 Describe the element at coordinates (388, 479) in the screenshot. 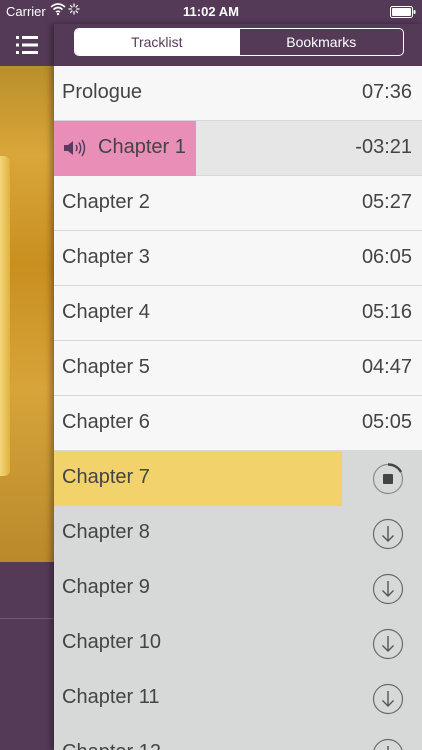

I see `stop-download-icon` at that location.